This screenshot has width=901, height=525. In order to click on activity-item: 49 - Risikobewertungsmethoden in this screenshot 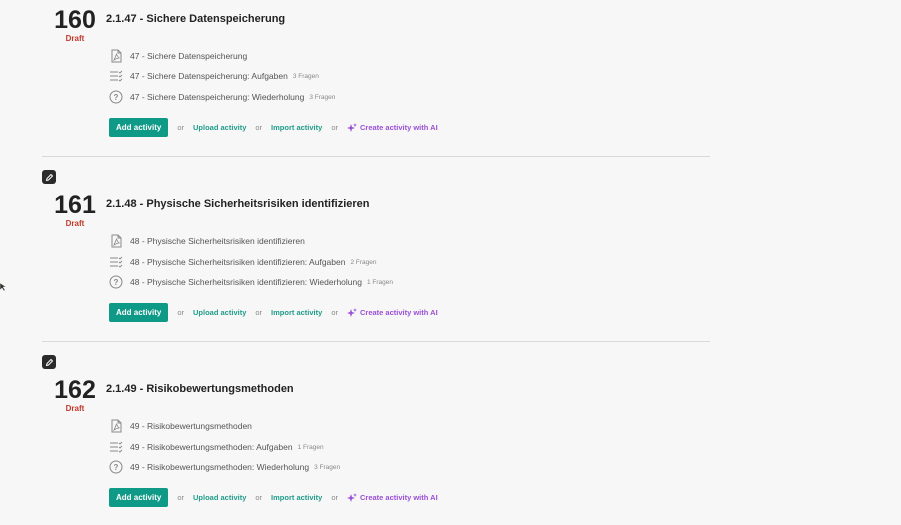, I will do `click(180, 426)`.